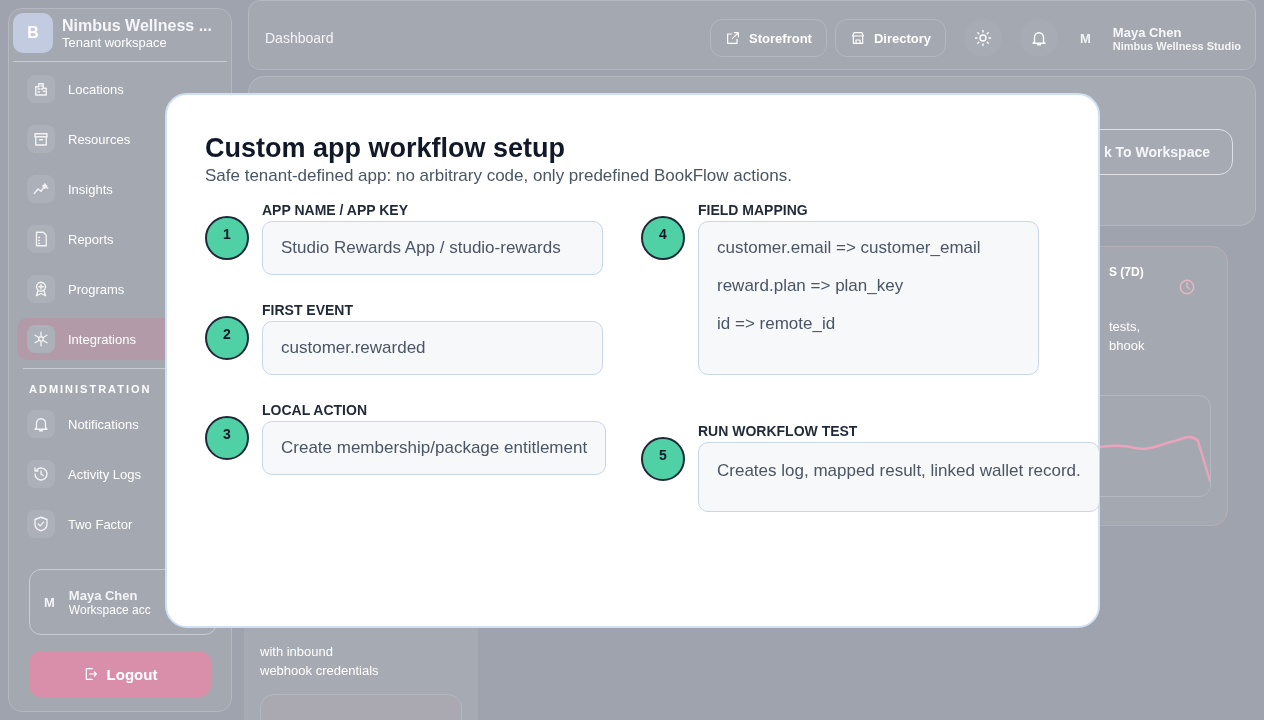  Describe the element at coordinates (499, 176) in the screenshot. I see `dialog-subtitle: Safe tenant-defined app: no arbitrary code, only predefined BookFlow actions.` at that location.